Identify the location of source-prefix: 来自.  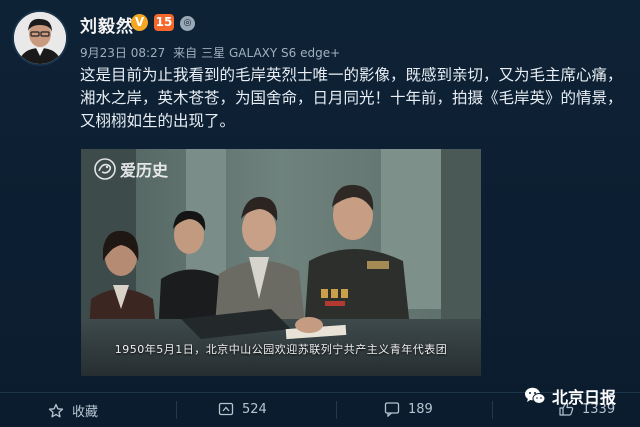
(185, 53).